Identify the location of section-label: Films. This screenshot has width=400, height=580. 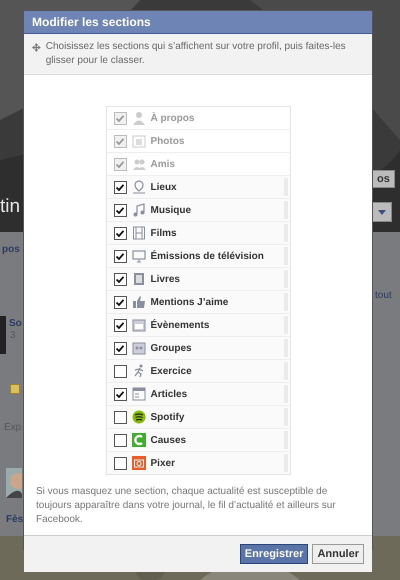
(163, 233).